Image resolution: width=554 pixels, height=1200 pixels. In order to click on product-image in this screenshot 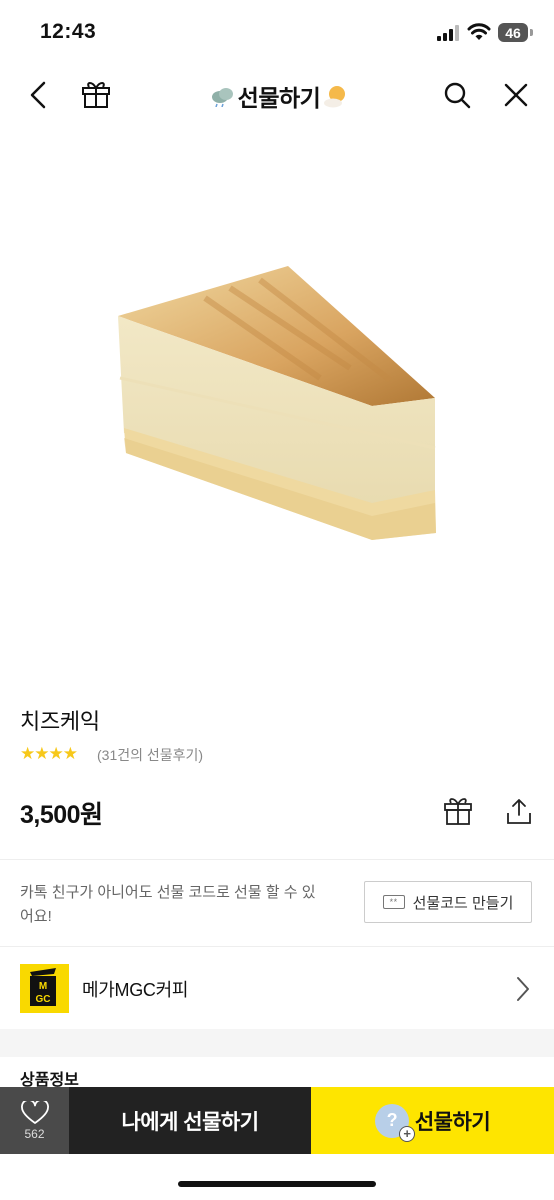, I will do `click(277, 403)`.